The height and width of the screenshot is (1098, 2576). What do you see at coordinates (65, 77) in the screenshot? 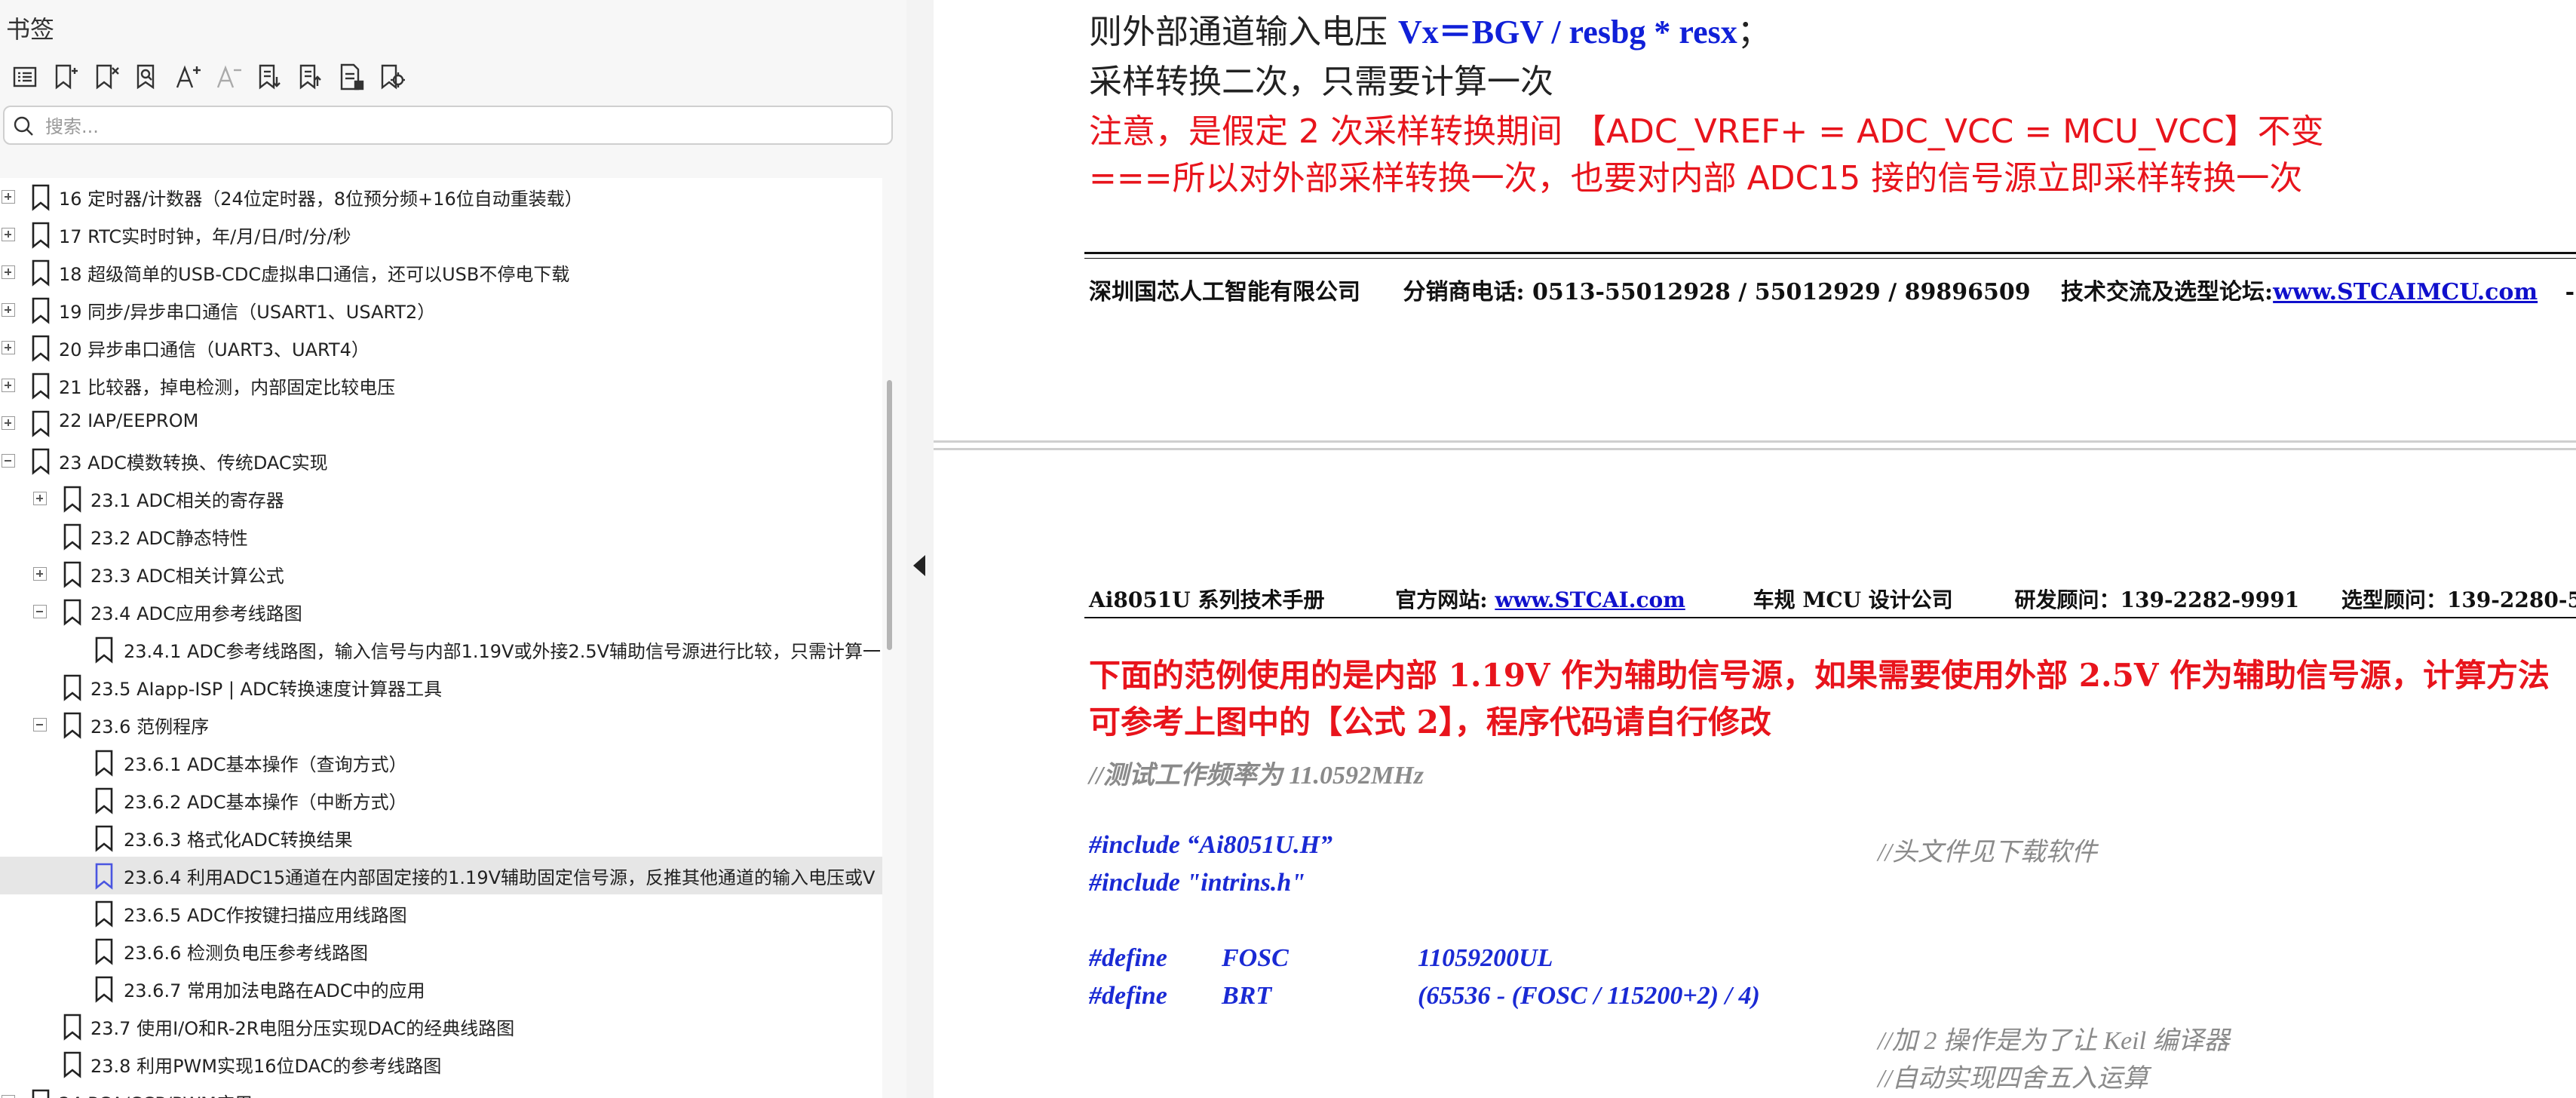
I see `add-bookmark-icon` at bounding box center [65, 77].